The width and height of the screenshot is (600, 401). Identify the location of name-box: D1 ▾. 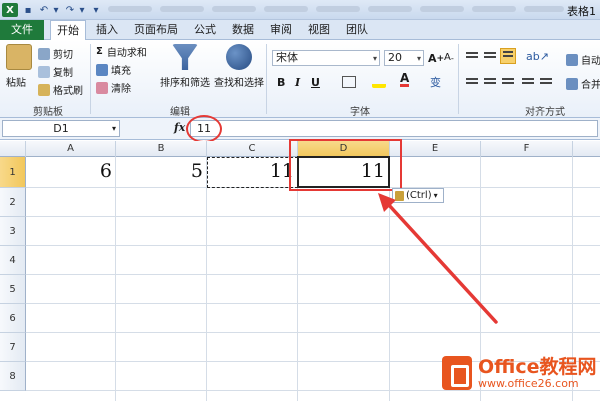
(61, 128).